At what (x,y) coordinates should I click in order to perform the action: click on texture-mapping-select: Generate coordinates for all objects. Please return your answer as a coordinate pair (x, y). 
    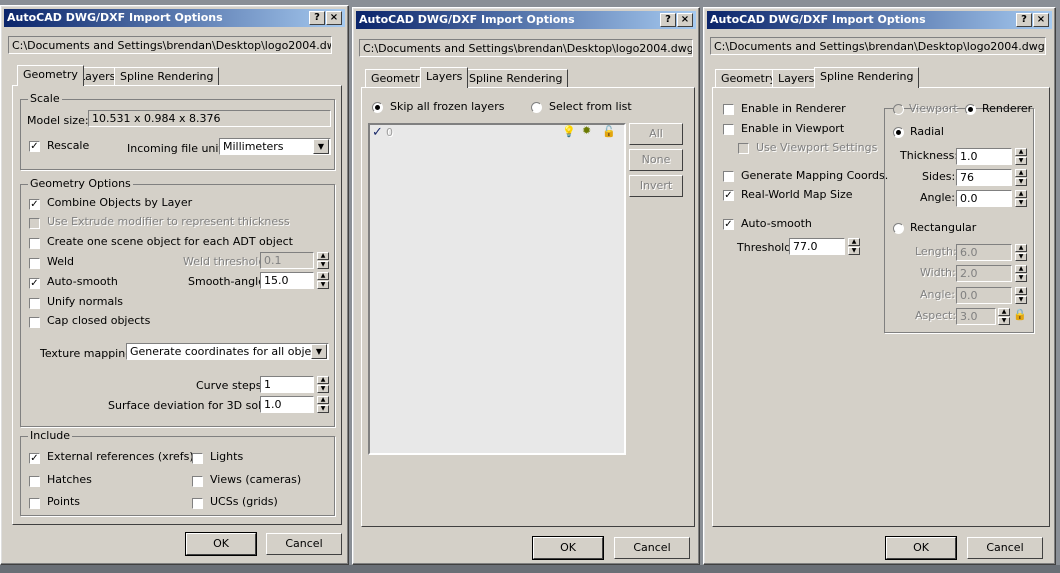
    Looking at the image, I should click on (227, 351).